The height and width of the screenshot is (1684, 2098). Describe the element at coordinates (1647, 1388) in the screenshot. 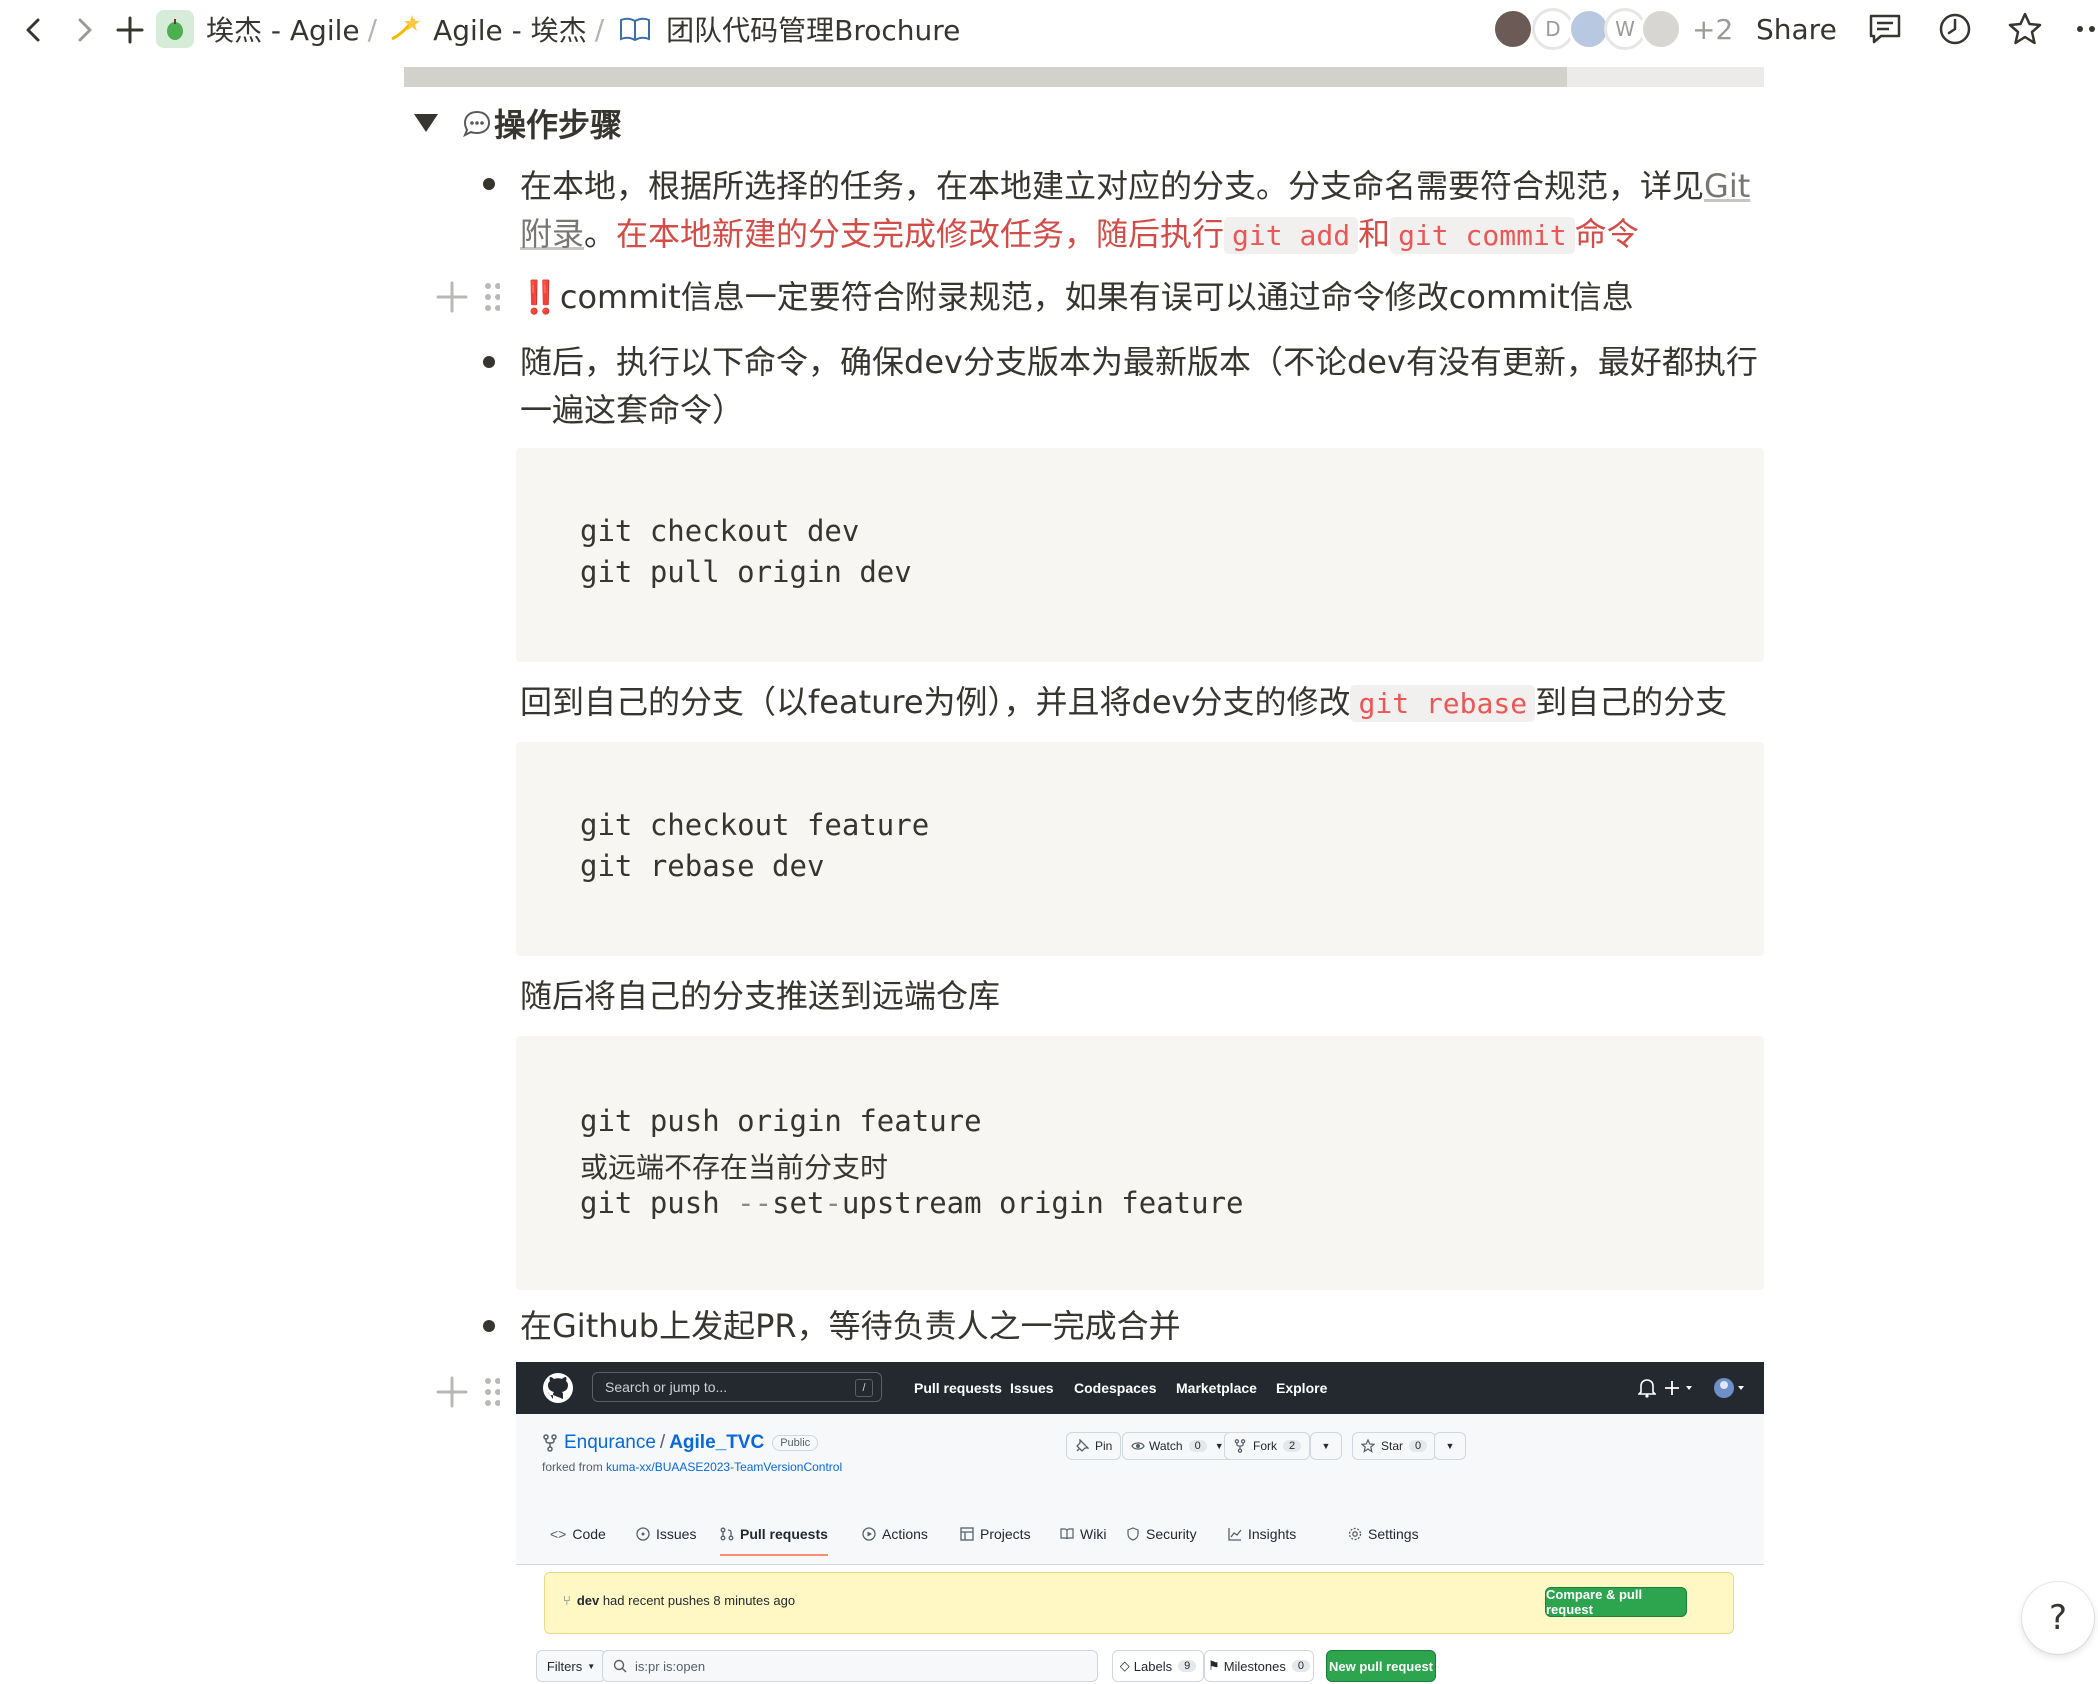

I see `bell-icon` at that location.